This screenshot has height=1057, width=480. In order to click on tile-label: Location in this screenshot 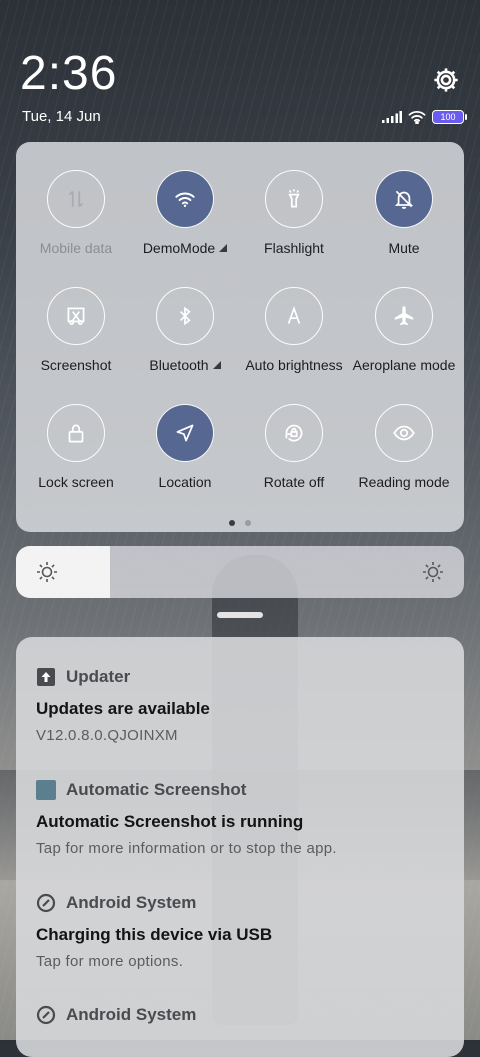, I will do `click(185, 482)`.